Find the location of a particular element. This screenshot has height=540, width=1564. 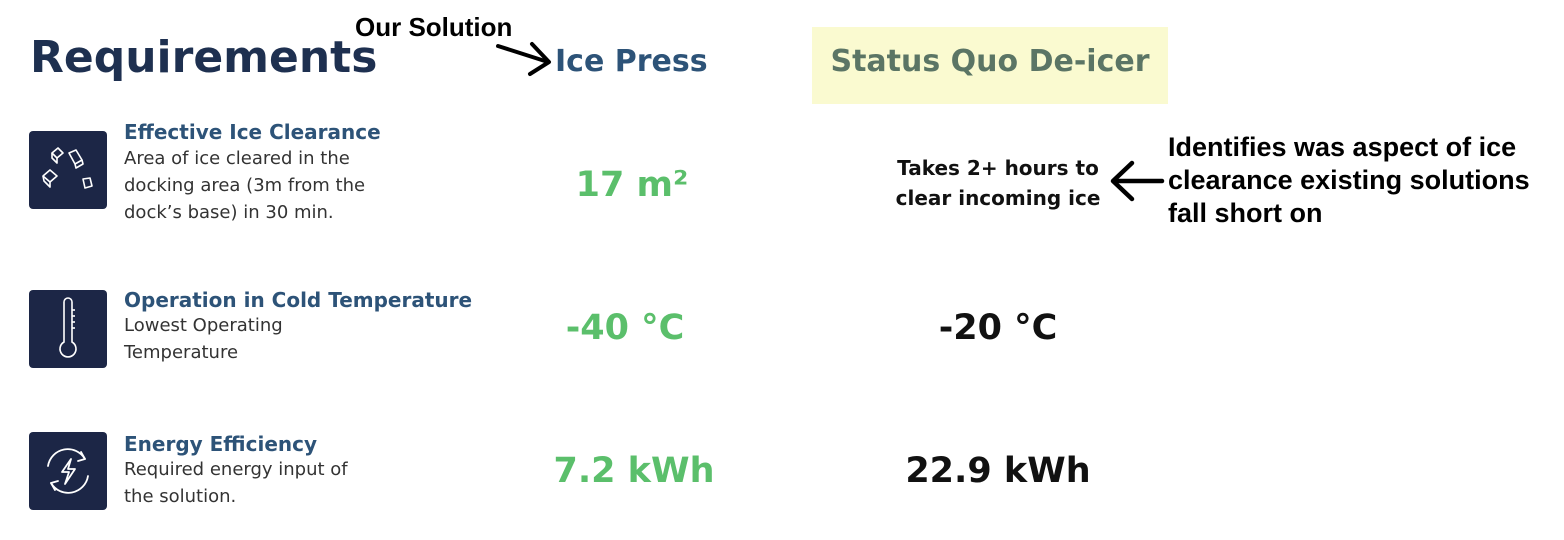

annotation-arrow-icon is located at coordinates (523, 59).